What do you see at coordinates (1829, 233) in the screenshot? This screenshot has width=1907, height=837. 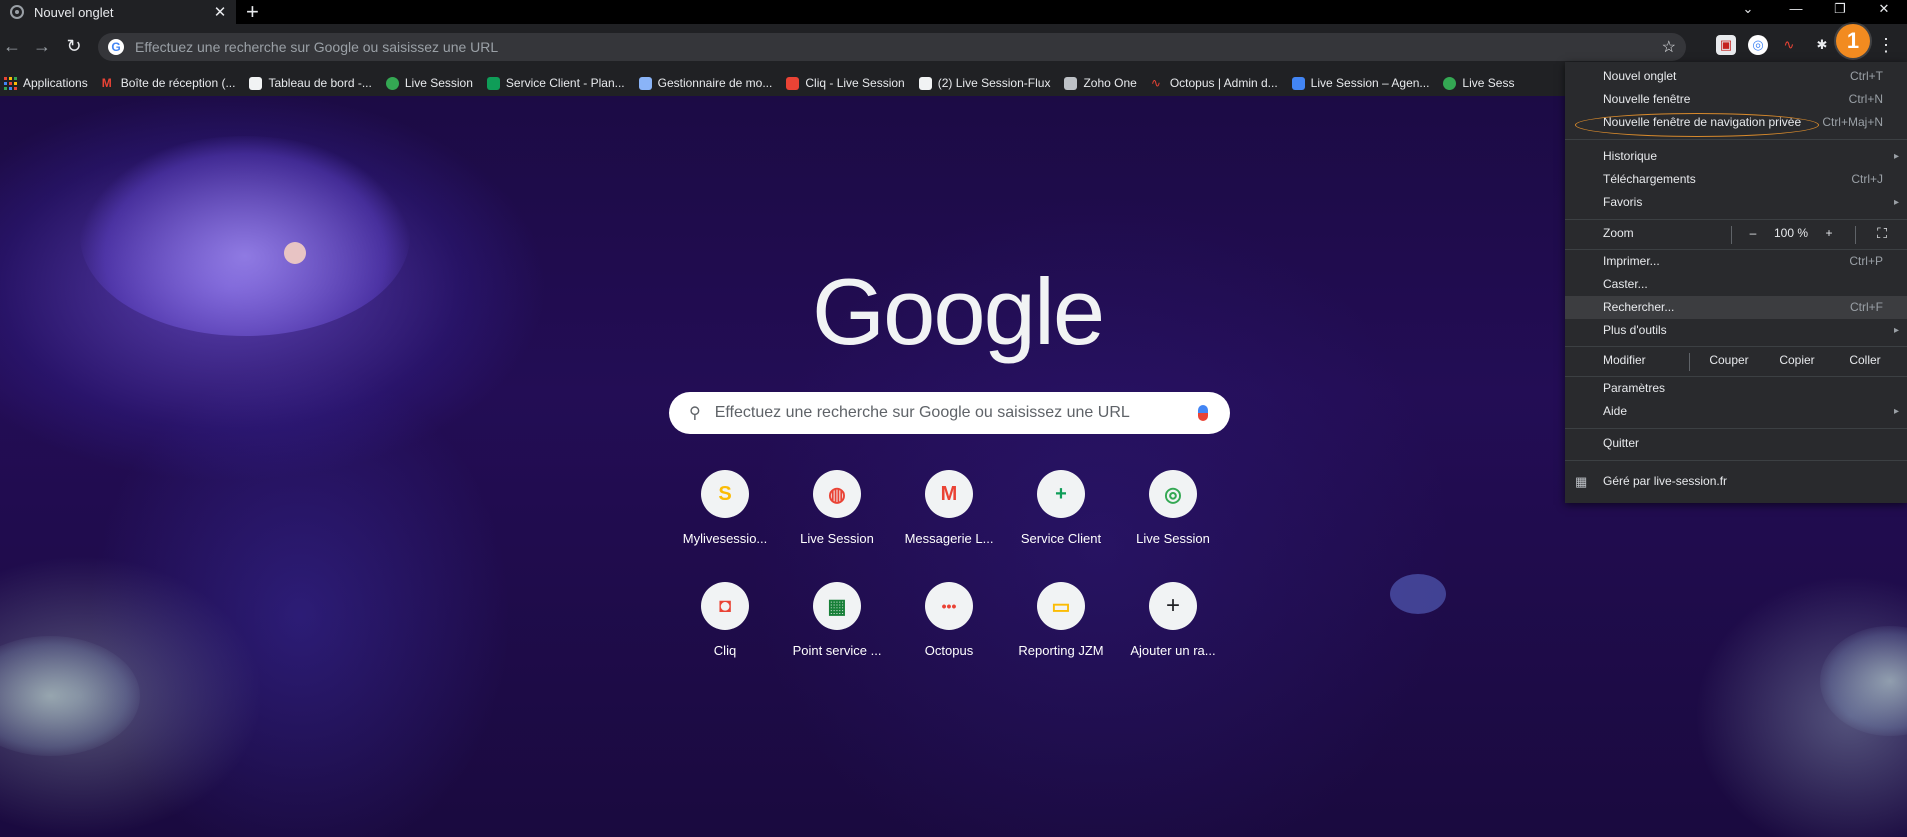 I see `zoom-in-button: +` at bounding box center [1829, 233].